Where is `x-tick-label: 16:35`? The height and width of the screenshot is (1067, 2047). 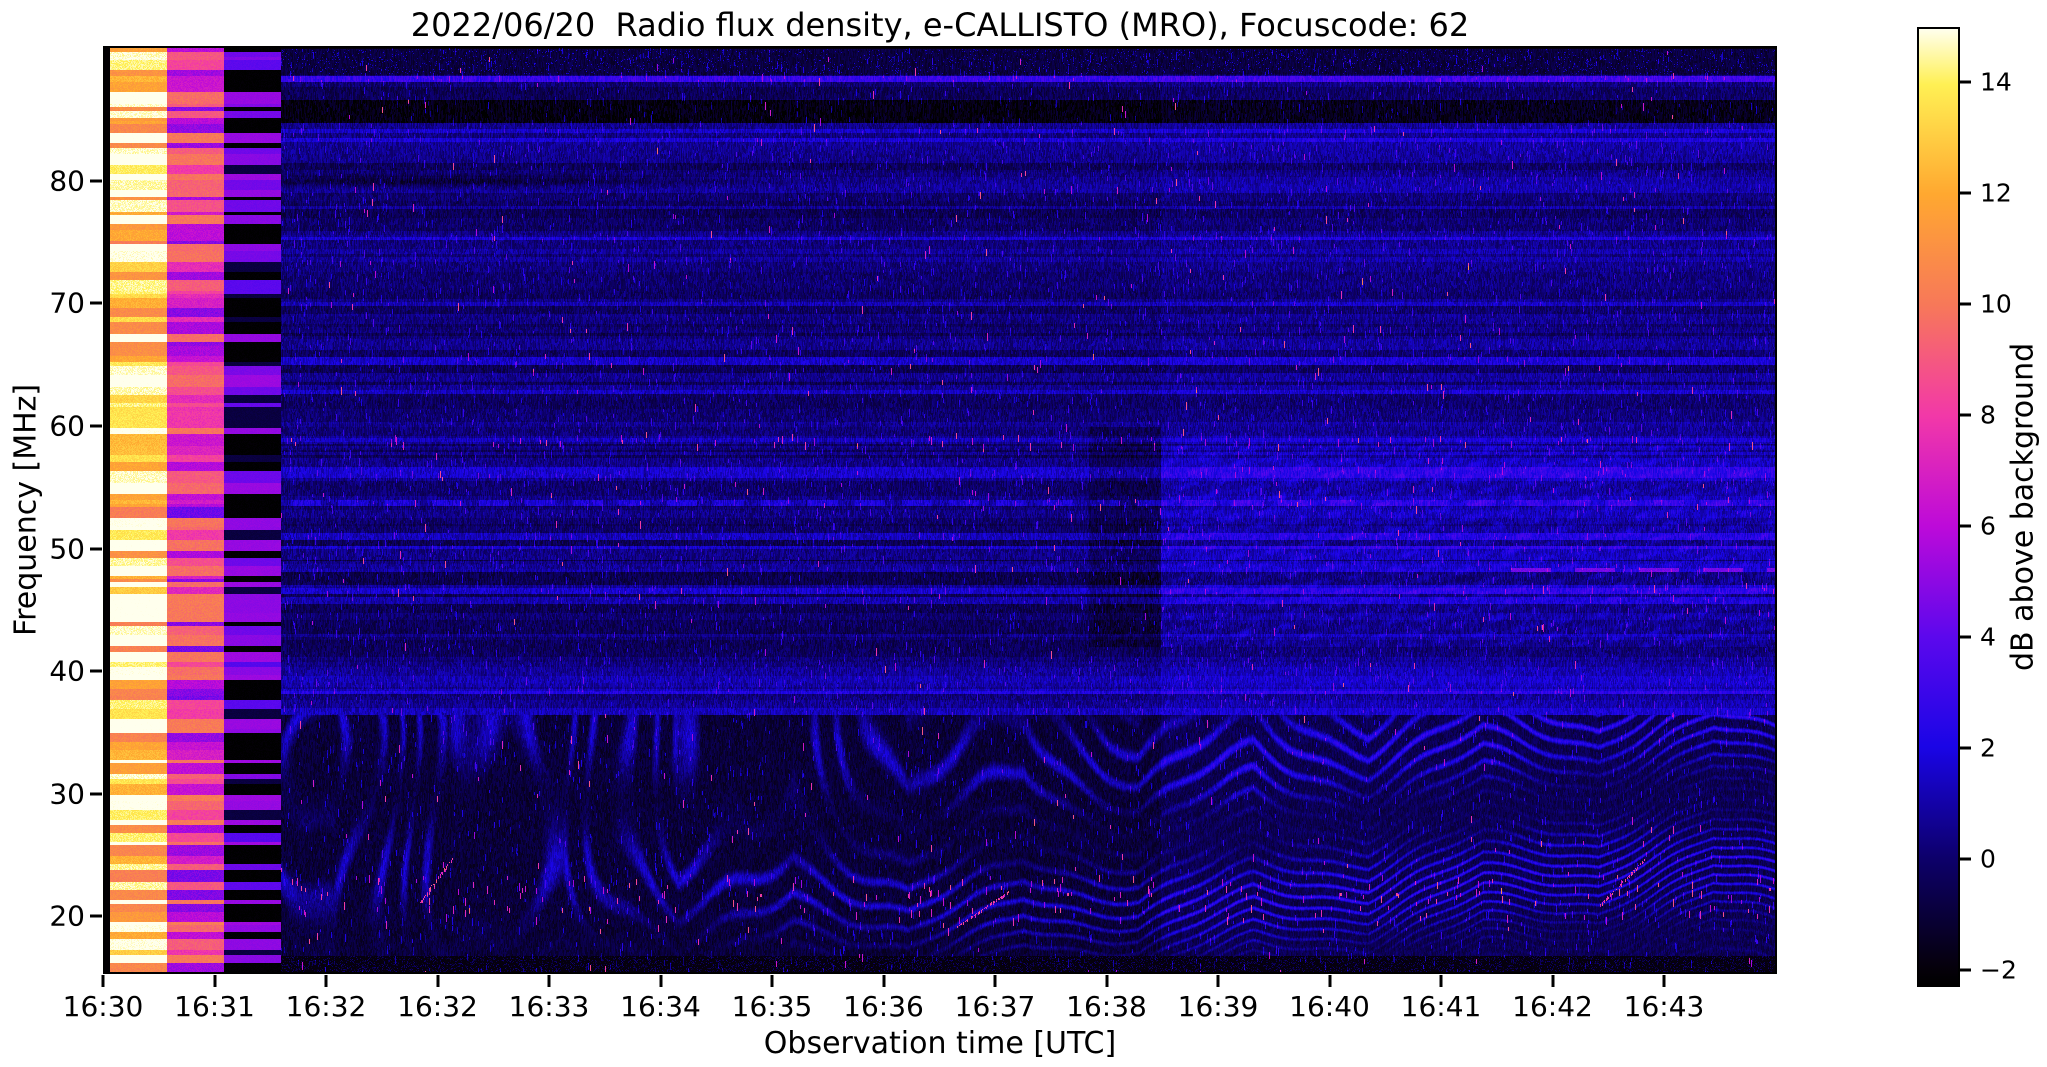
x-tick-label: 16:35 is located at coordinates (772, 1006).